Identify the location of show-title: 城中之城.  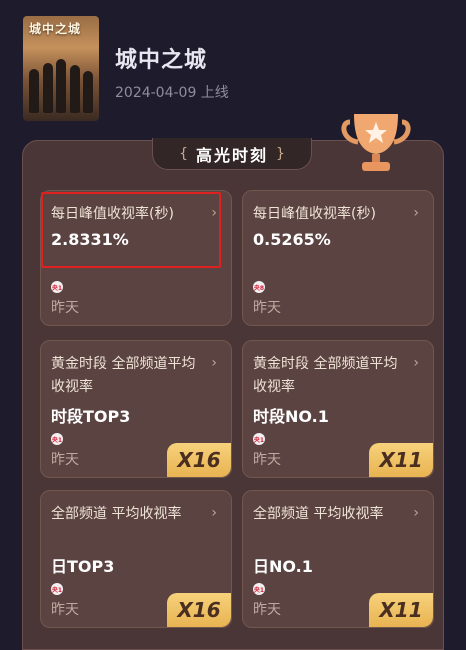
(161, 60).